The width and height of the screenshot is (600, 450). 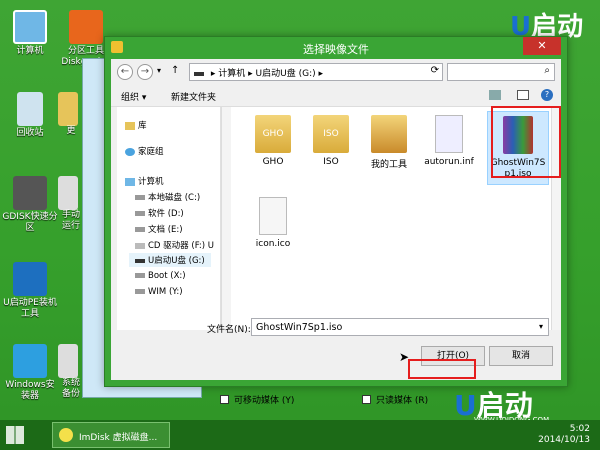 I want to click on organize-menu: 组织 ▾, so click(x=133, y=96).